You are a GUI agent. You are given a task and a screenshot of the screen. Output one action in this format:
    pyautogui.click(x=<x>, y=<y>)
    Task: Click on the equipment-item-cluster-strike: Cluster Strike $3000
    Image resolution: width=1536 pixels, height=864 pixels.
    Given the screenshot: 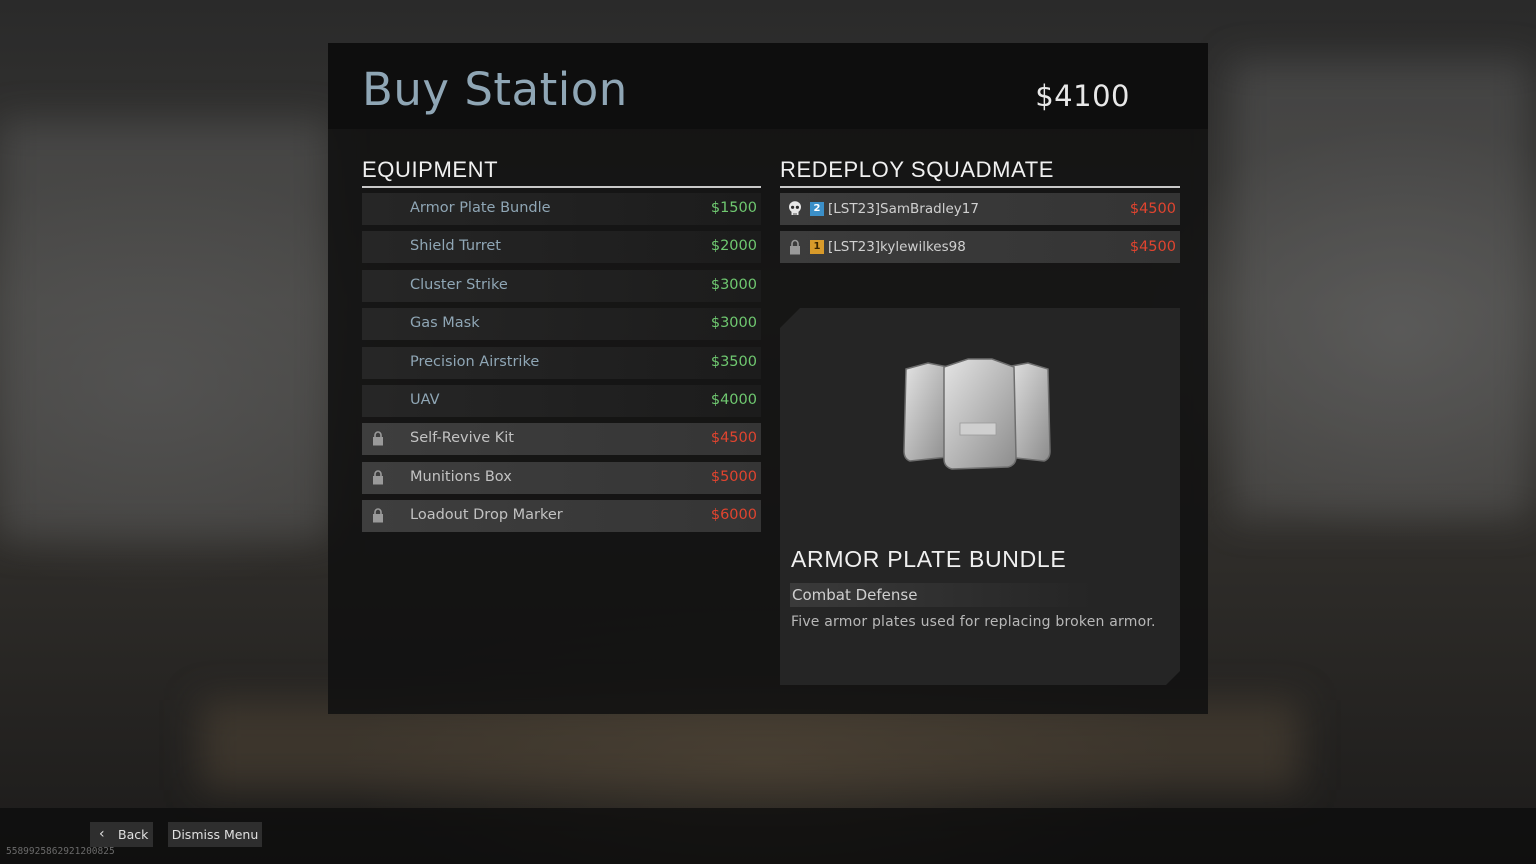 What is the action you would take?
    pyautogui.click(x=561, y=285)
    